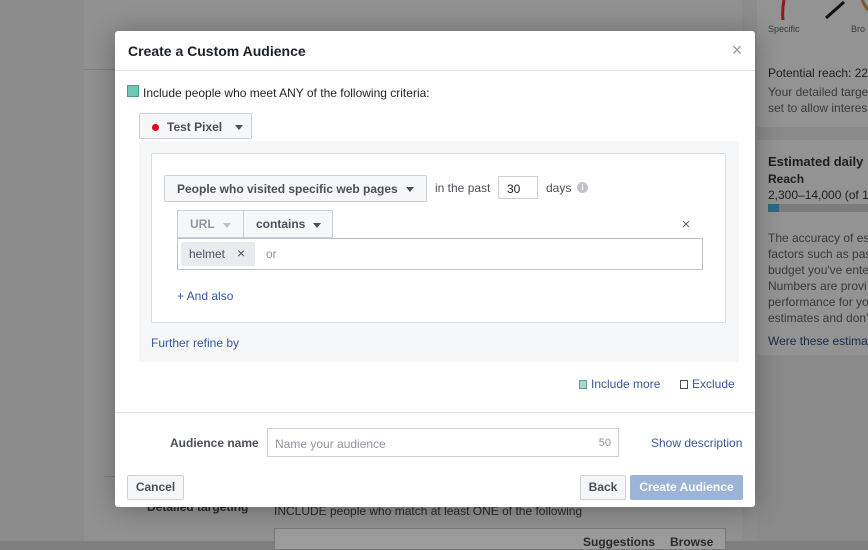  What do you see at coordinates (737, 50) in the screenshot?
I see `close-icon: ×` at bounding box center [737, 50].